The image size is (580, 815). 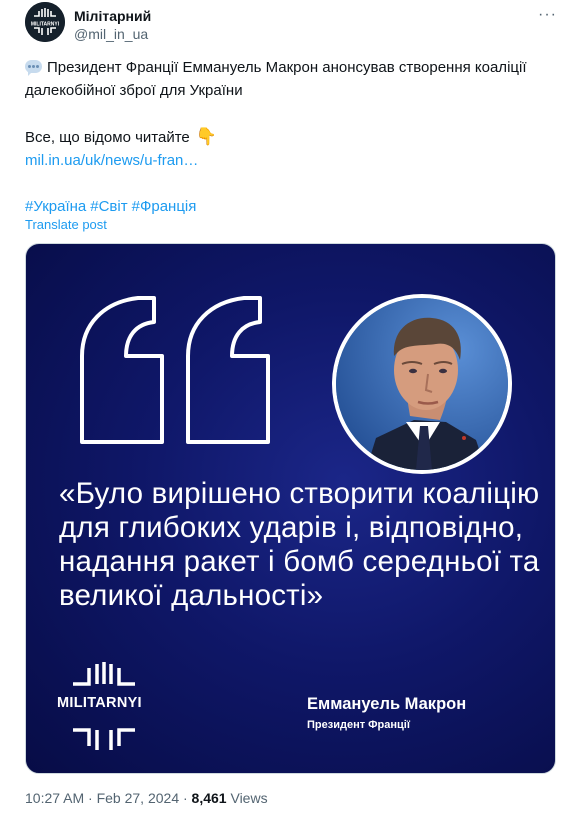 What do you see at coordinates (111, 34) in the screenshot?
I see `account-handle: @mil_in_ua` at bounding box center [111, 34].